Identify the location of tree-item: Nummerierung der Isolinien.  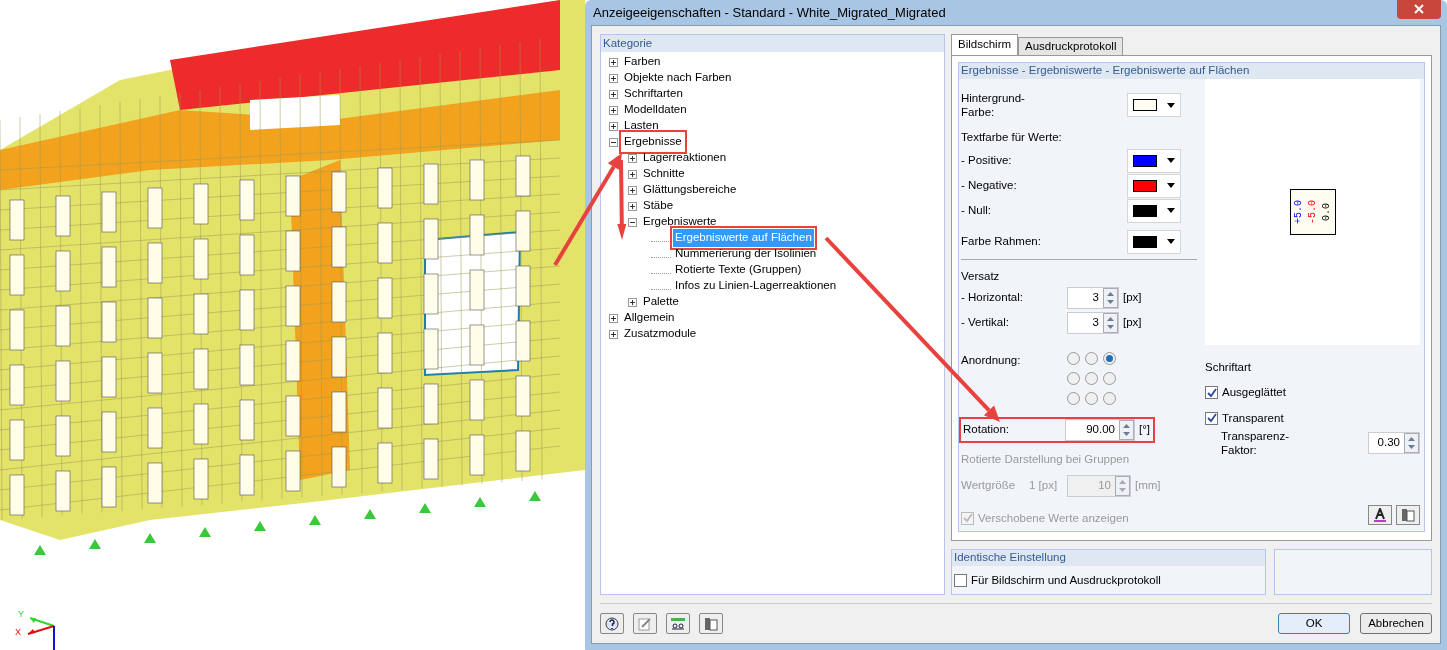
(746, 254).